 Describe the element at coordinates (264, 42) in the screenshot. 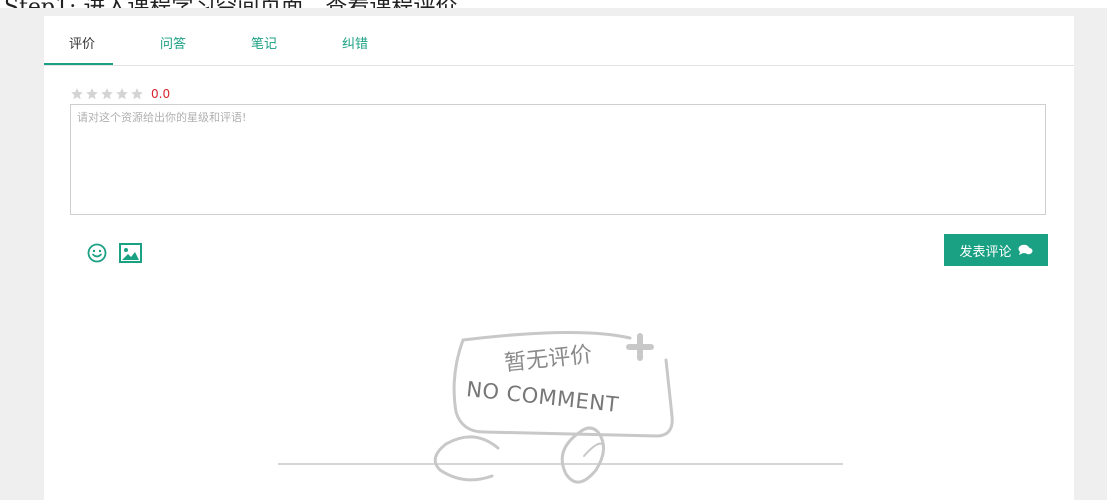

I see `tab-notes: 笔记` at that location.